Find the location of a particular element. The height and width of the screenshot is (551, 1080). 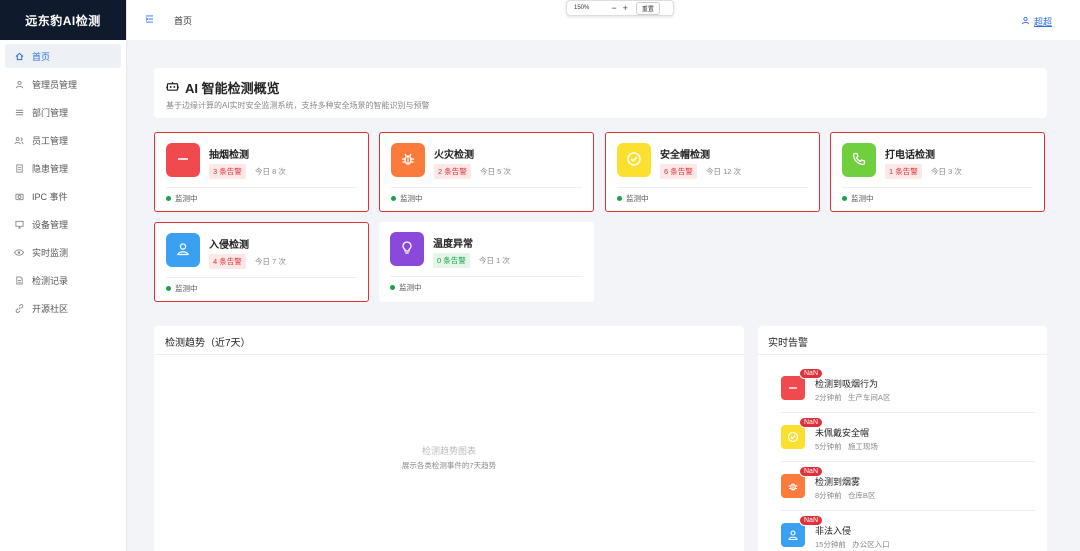

alert-meta: 5分钟前 施工现场 is located at coordinates (846, 446).